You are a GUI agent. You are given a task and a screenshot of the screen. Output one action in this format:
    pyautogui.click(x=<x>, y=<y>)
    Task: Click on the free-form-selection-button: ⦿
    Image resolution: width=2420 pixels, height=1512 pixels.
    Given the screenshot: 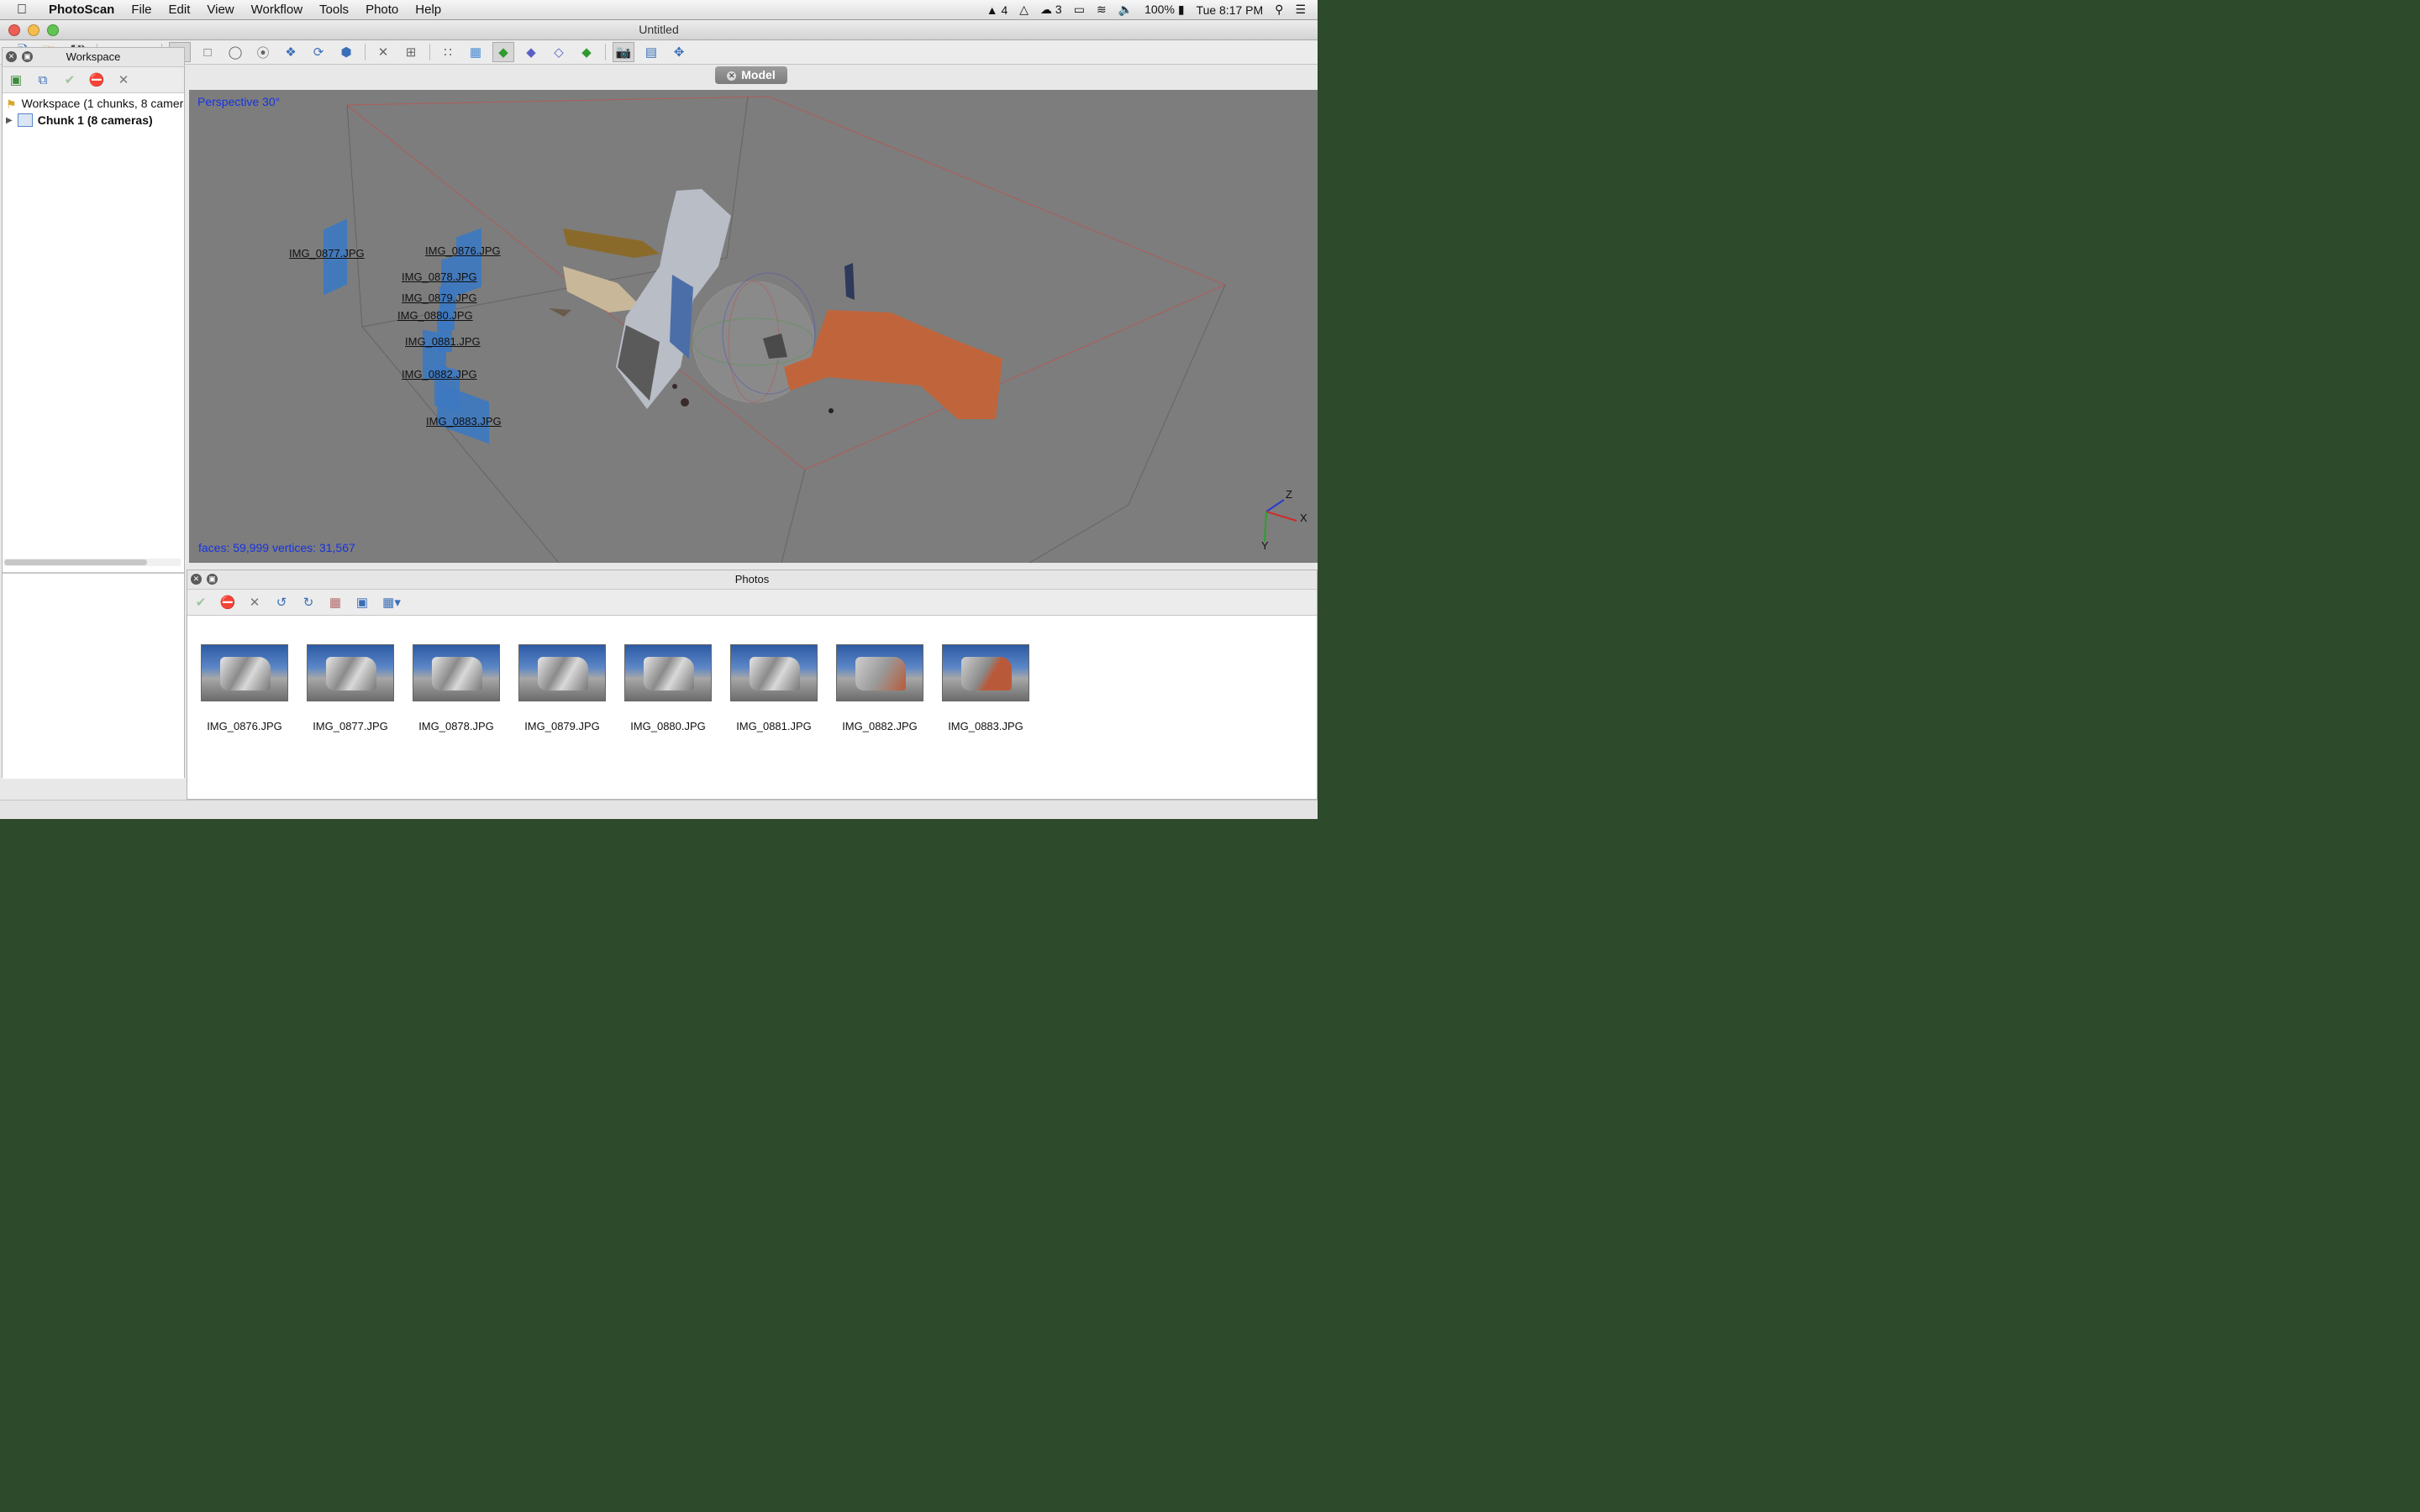 What is the action you would take?
    pyautogui.click(x=263, y=52)
    